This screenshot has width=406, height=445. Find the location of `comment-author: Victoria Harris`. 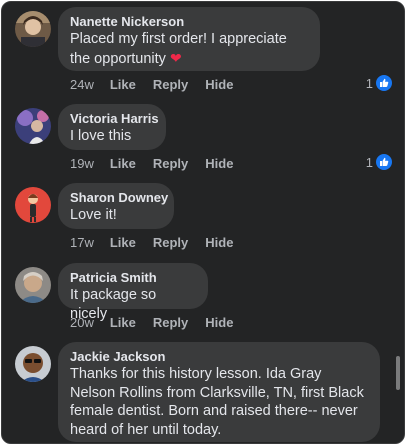

comment-author: Victoria Harris is located at coordinates (114, 118).